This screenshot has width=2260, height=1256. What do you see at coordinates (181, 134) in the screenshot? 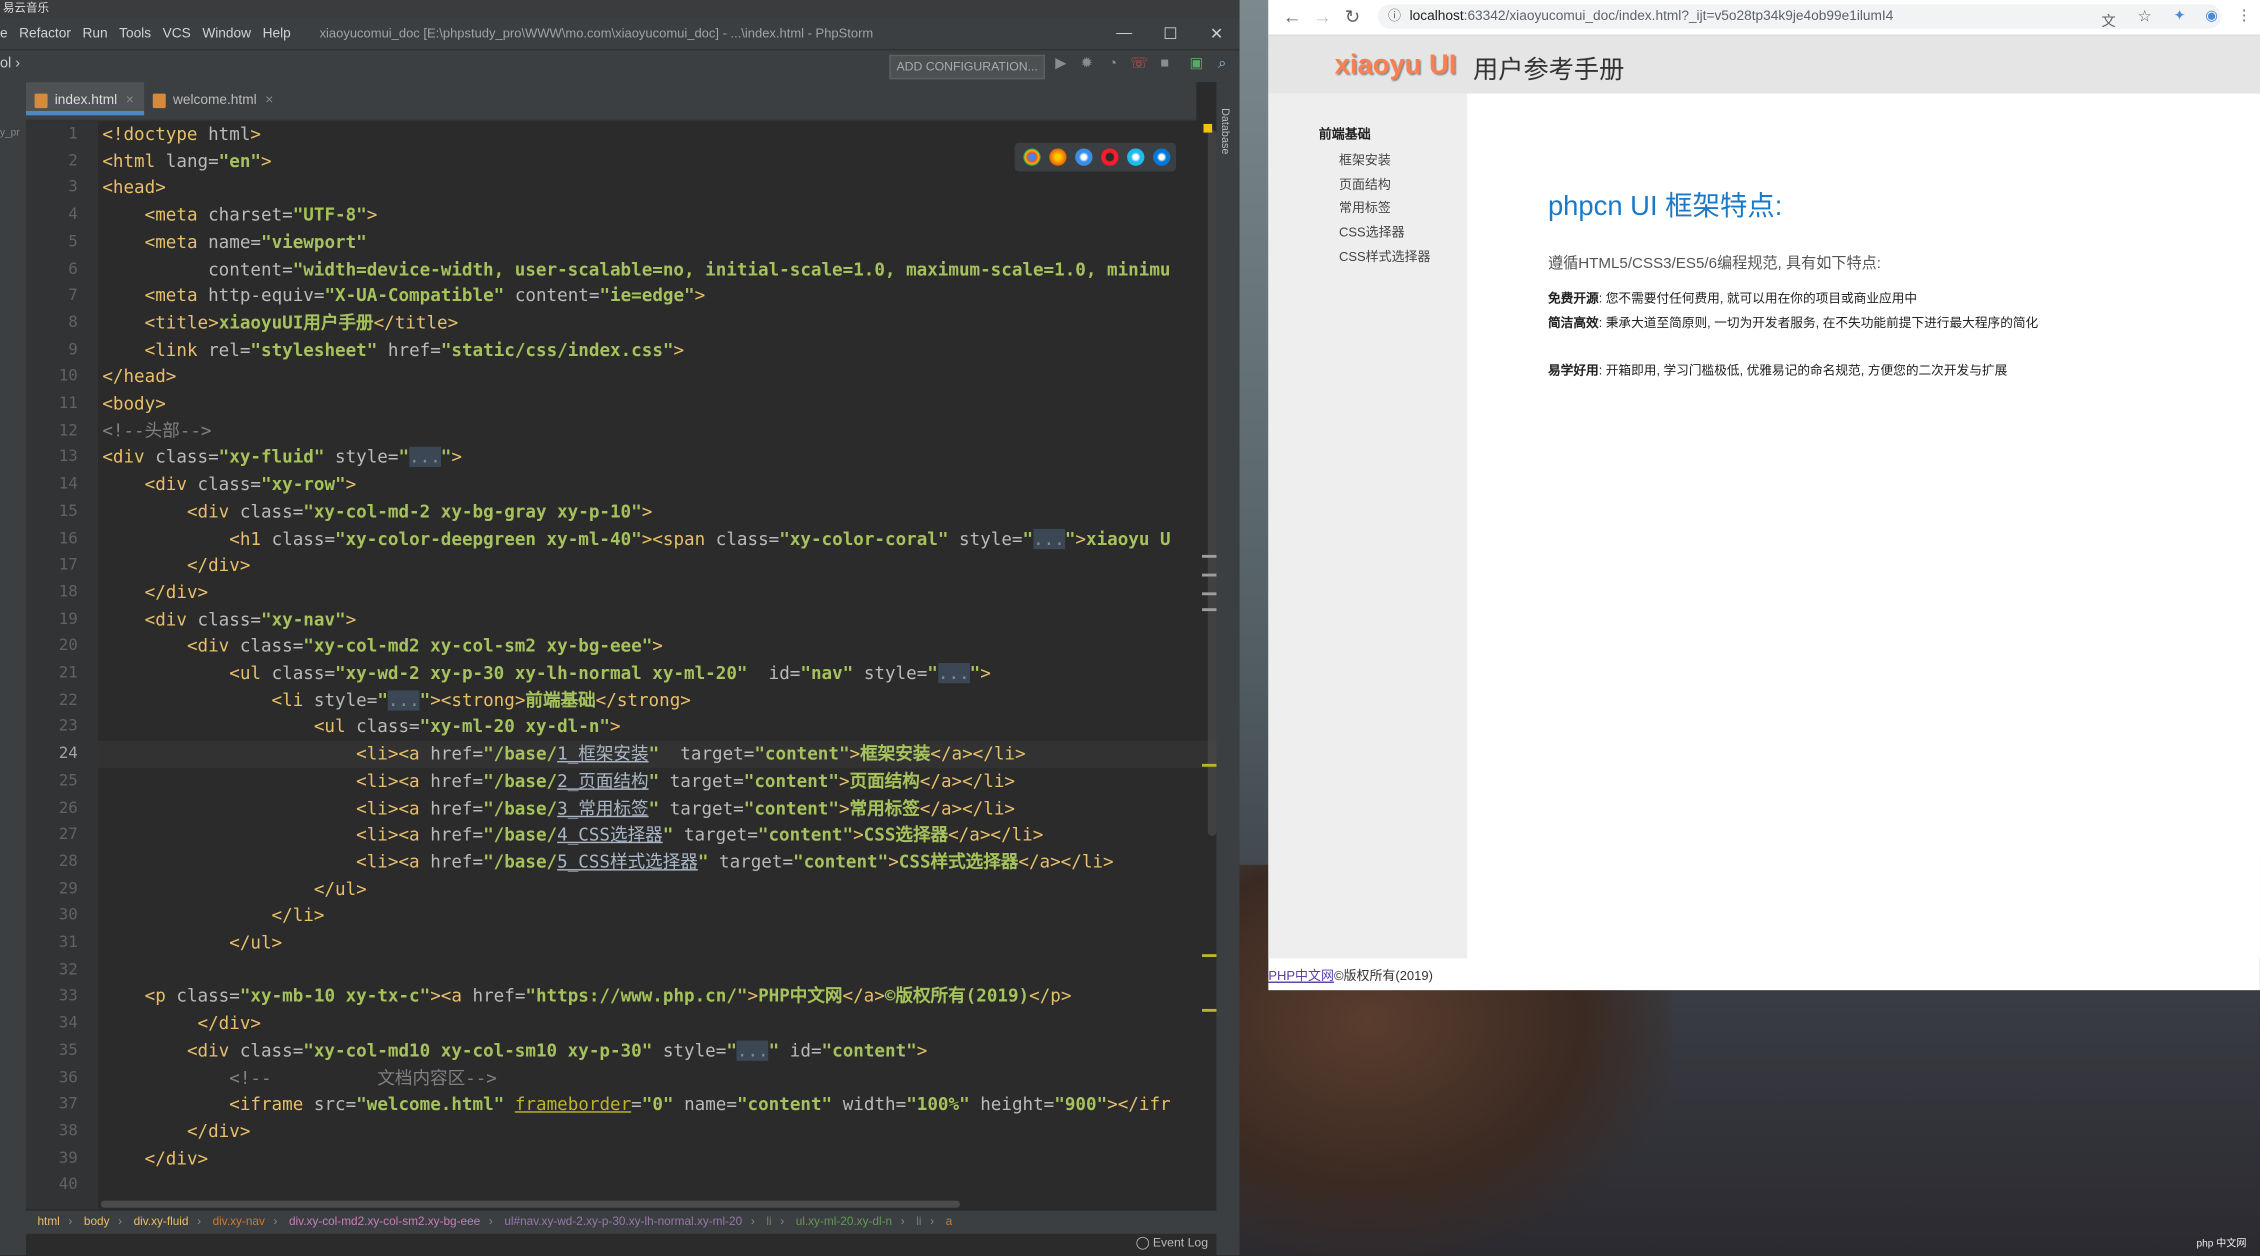
I see `code-line: <!doctype html>` at bounding box center [181, 134].